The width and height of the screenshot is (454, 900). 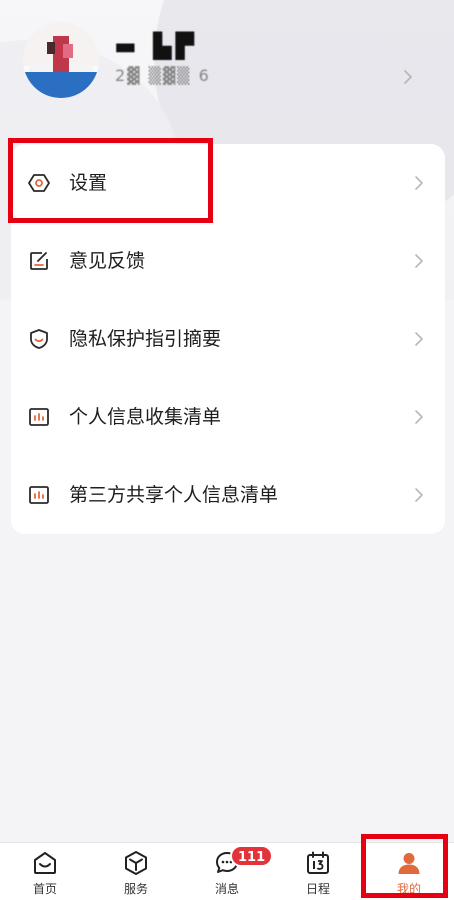 What do you see at coordinates (145, 417) in the screenshot?
I see `menu-item-label: 个人信息收集清单` at bounding box center [145, 417].